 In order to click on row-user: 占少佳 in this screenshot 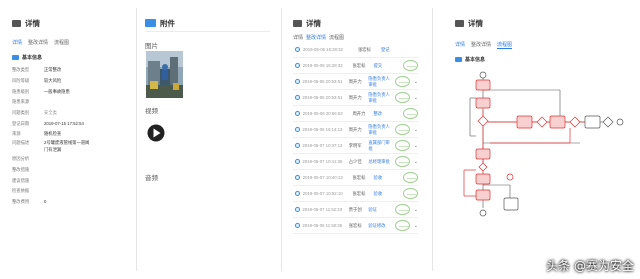, I will do `click(355, 161)`.